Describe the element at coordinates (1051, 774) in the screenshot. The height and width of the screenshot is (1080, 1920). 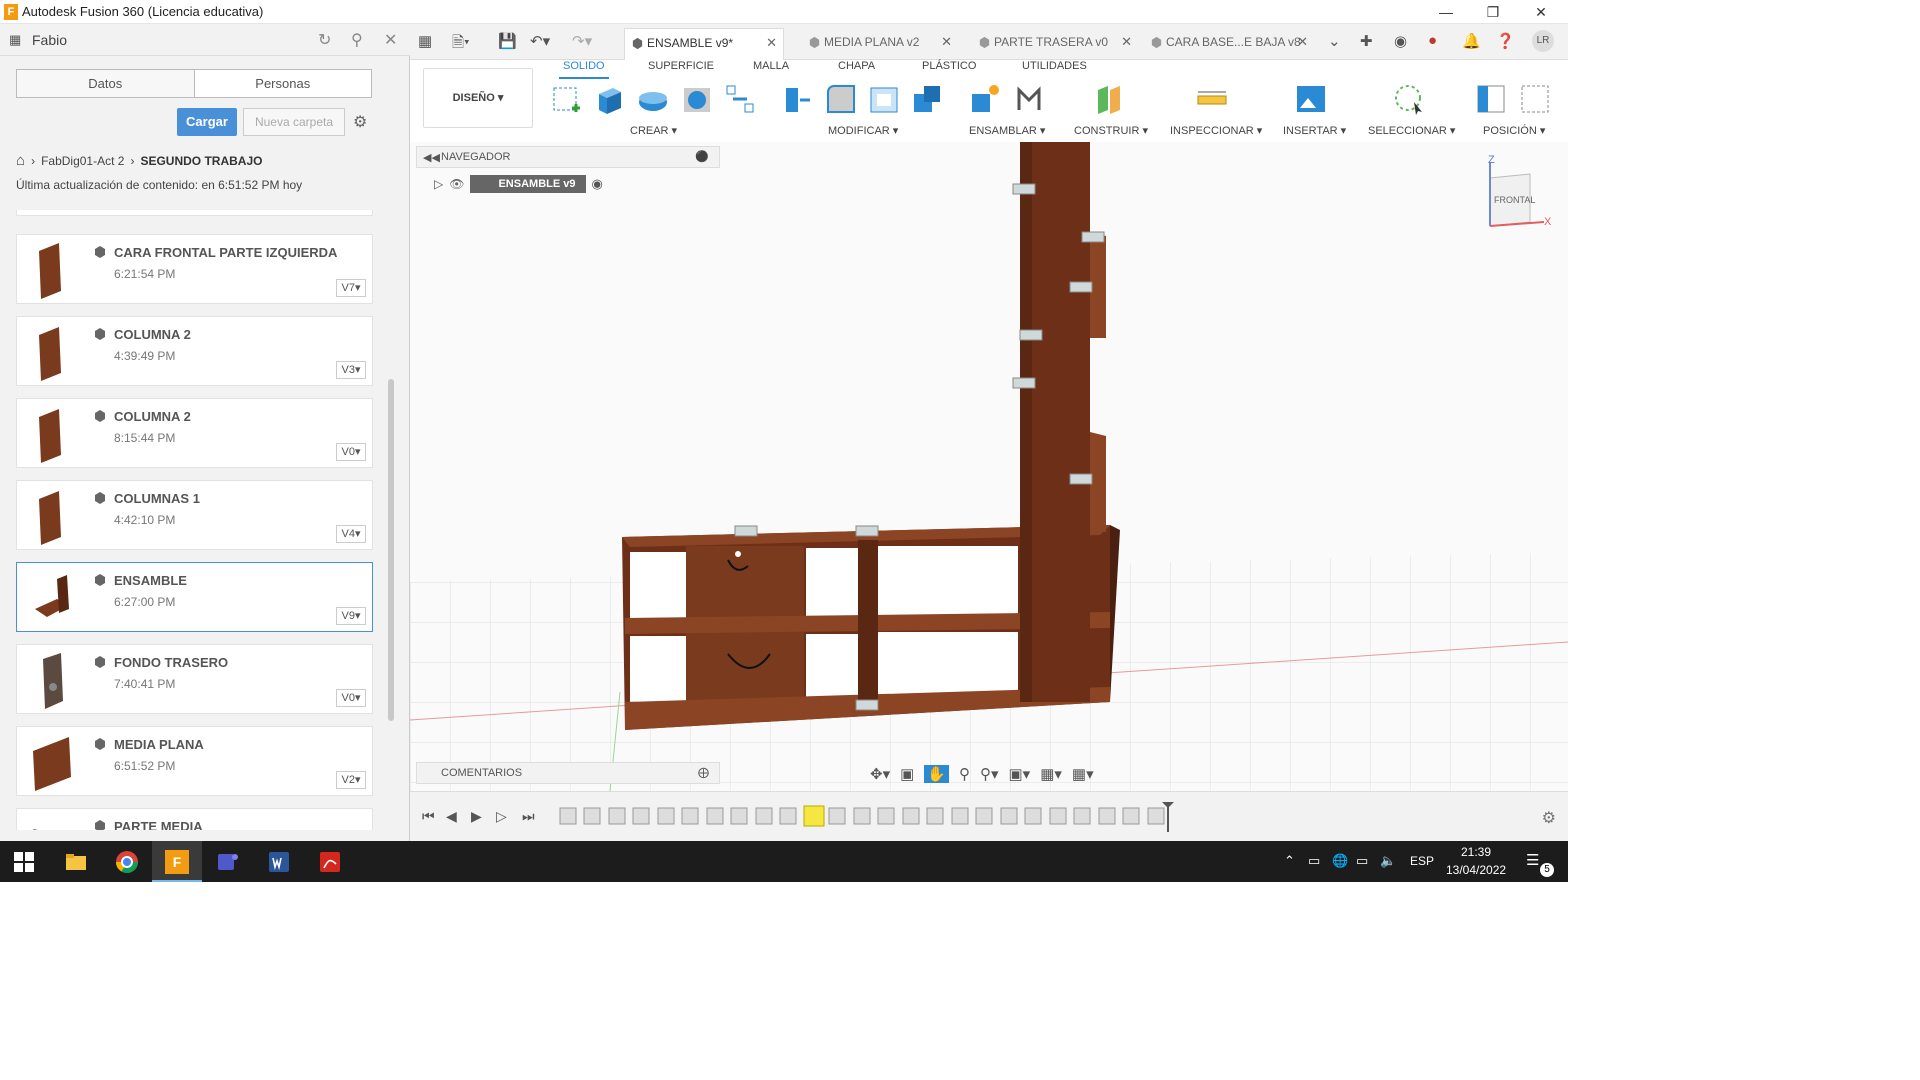
I see `grid-settings-icon: ▦▾` at that location.